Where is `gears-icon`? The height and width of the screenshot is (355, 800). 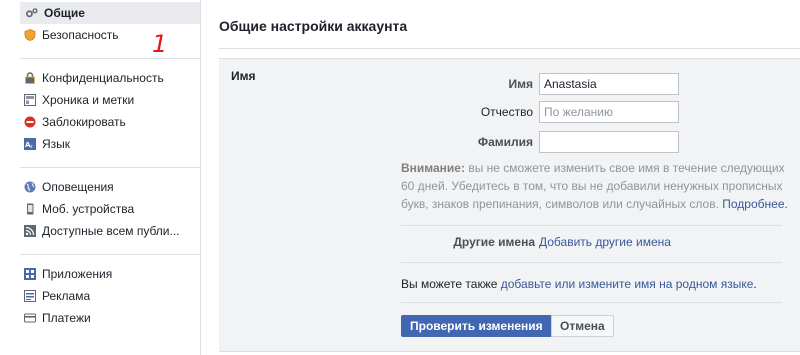 gears-icon is located at coordinates (32, 13).